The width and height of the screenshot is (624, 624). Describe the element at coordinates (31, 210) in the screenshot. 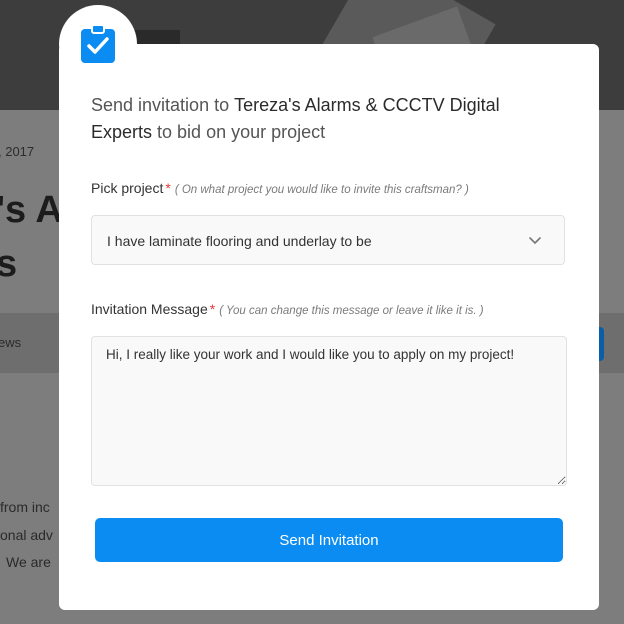

I see `background-title-line1: 's A` at that location.